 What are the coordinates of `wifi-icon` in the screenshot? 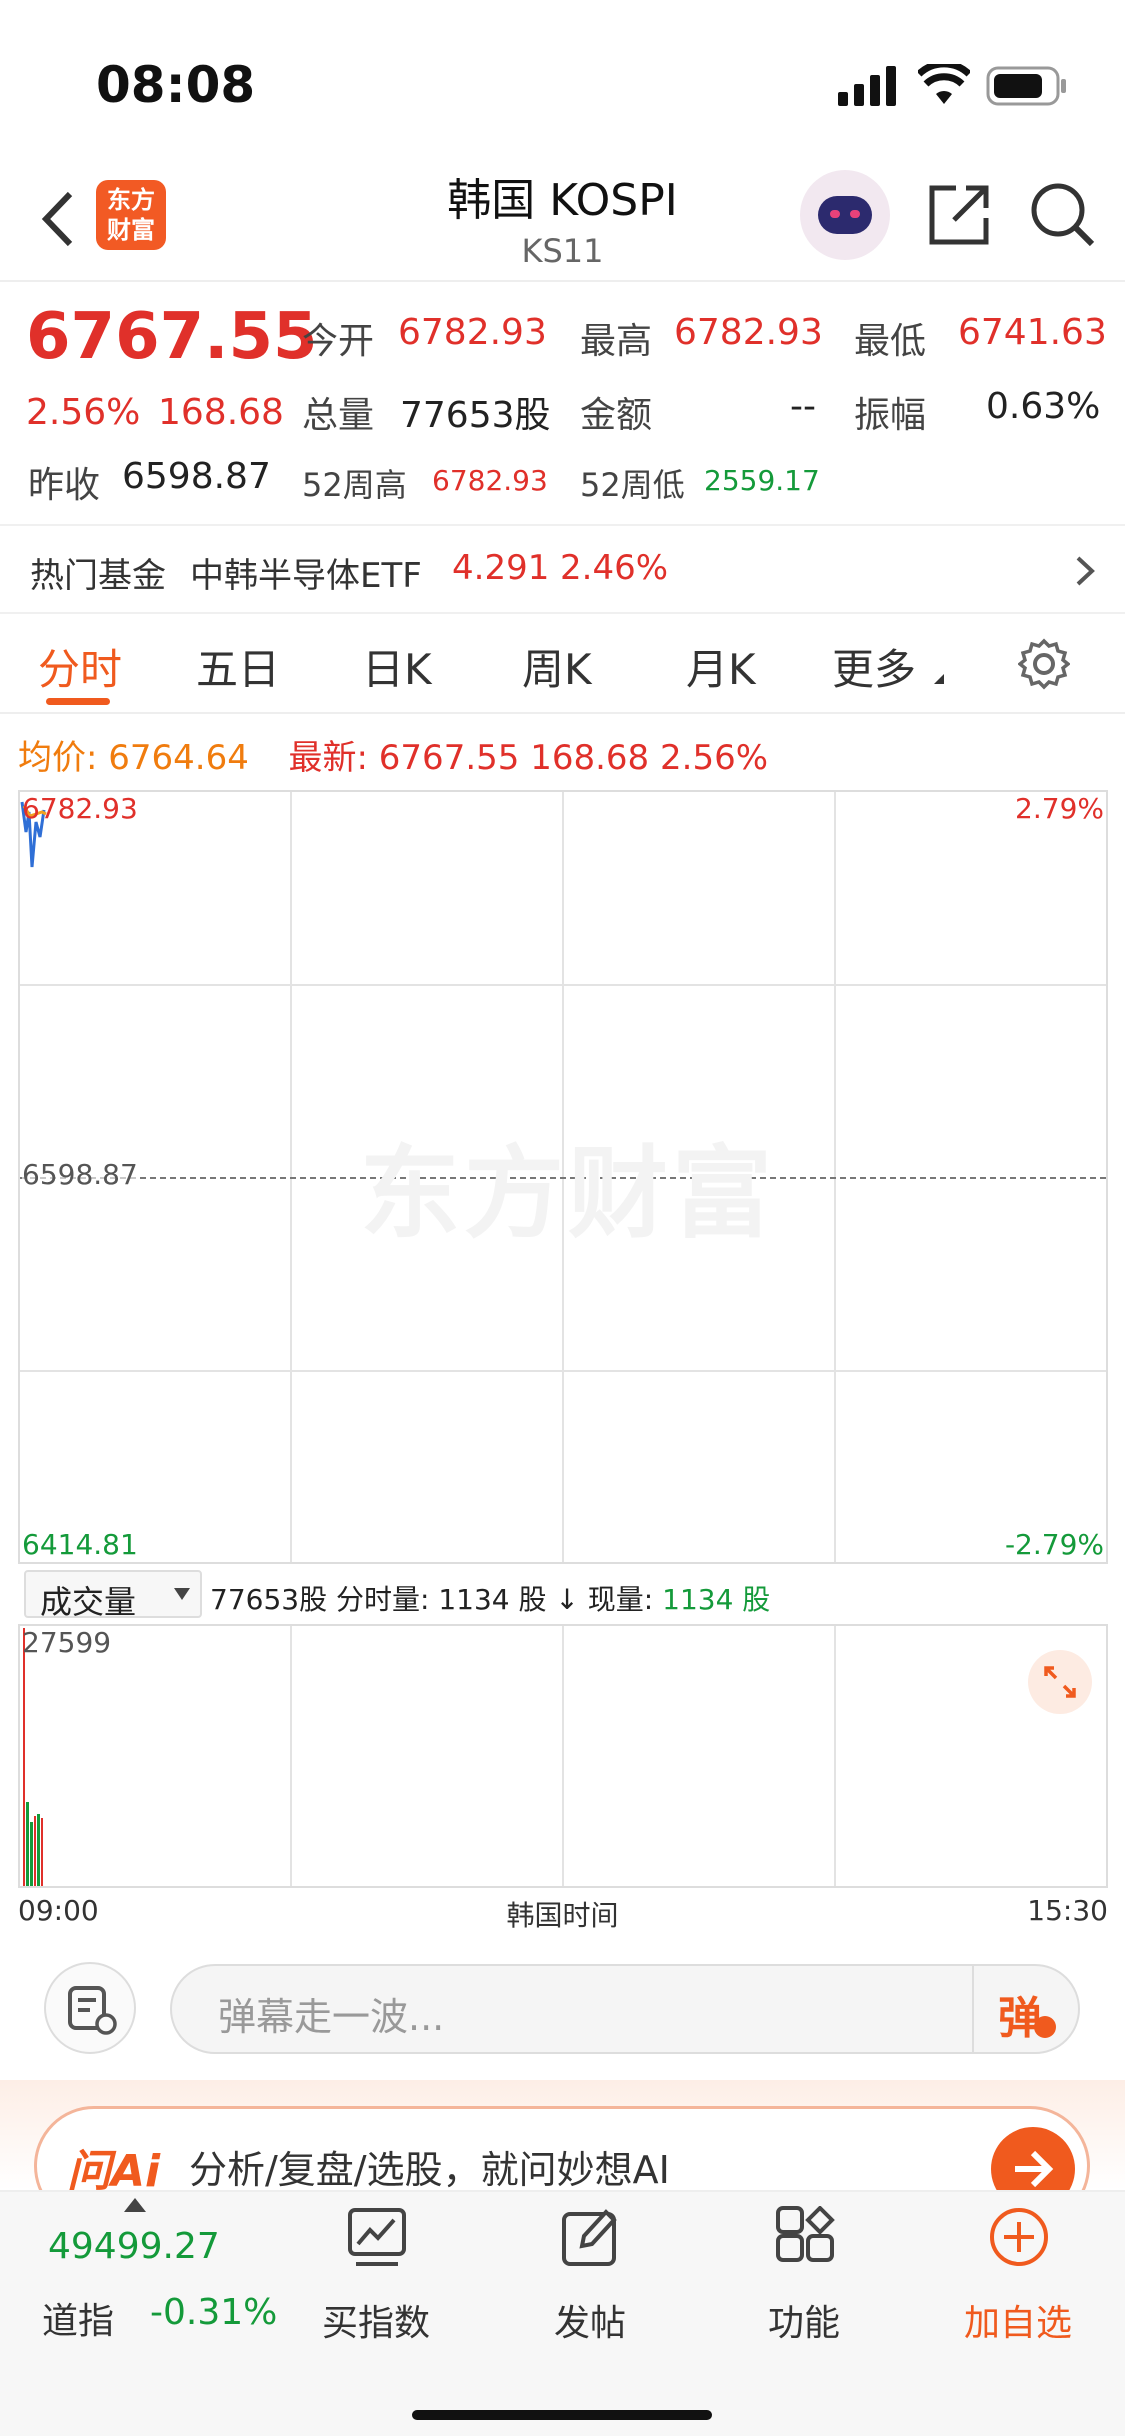 It's located at (944, 84).